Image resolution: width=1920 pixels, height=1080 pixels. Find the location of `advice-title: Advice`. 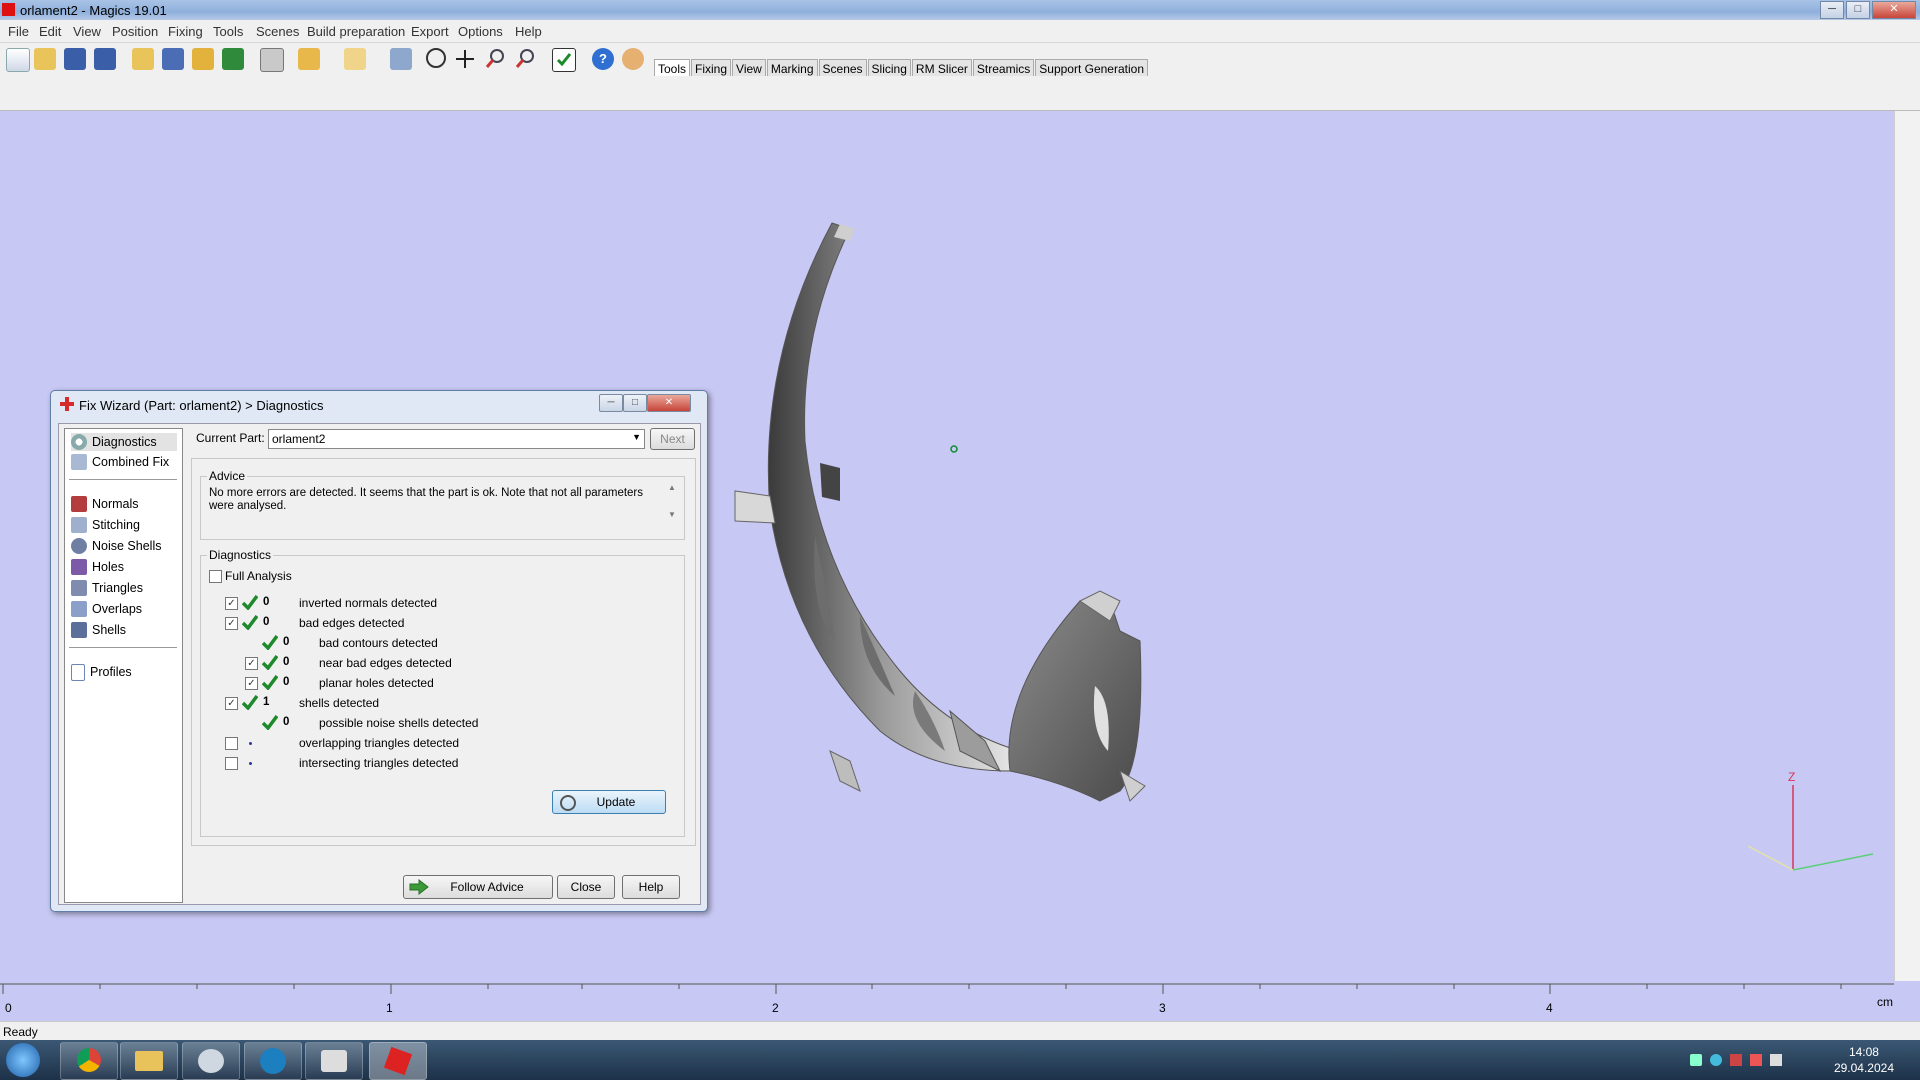

advice-title: Advice is located at coordinates (227, 476).